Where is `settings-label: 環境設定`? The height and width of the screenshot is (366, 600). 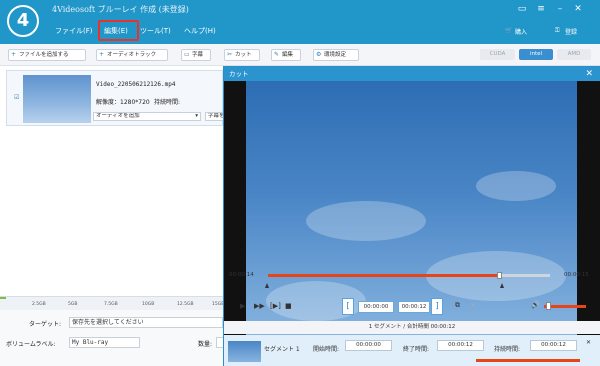
settings-label: 環境設定 is located at coordinates (335, 55).